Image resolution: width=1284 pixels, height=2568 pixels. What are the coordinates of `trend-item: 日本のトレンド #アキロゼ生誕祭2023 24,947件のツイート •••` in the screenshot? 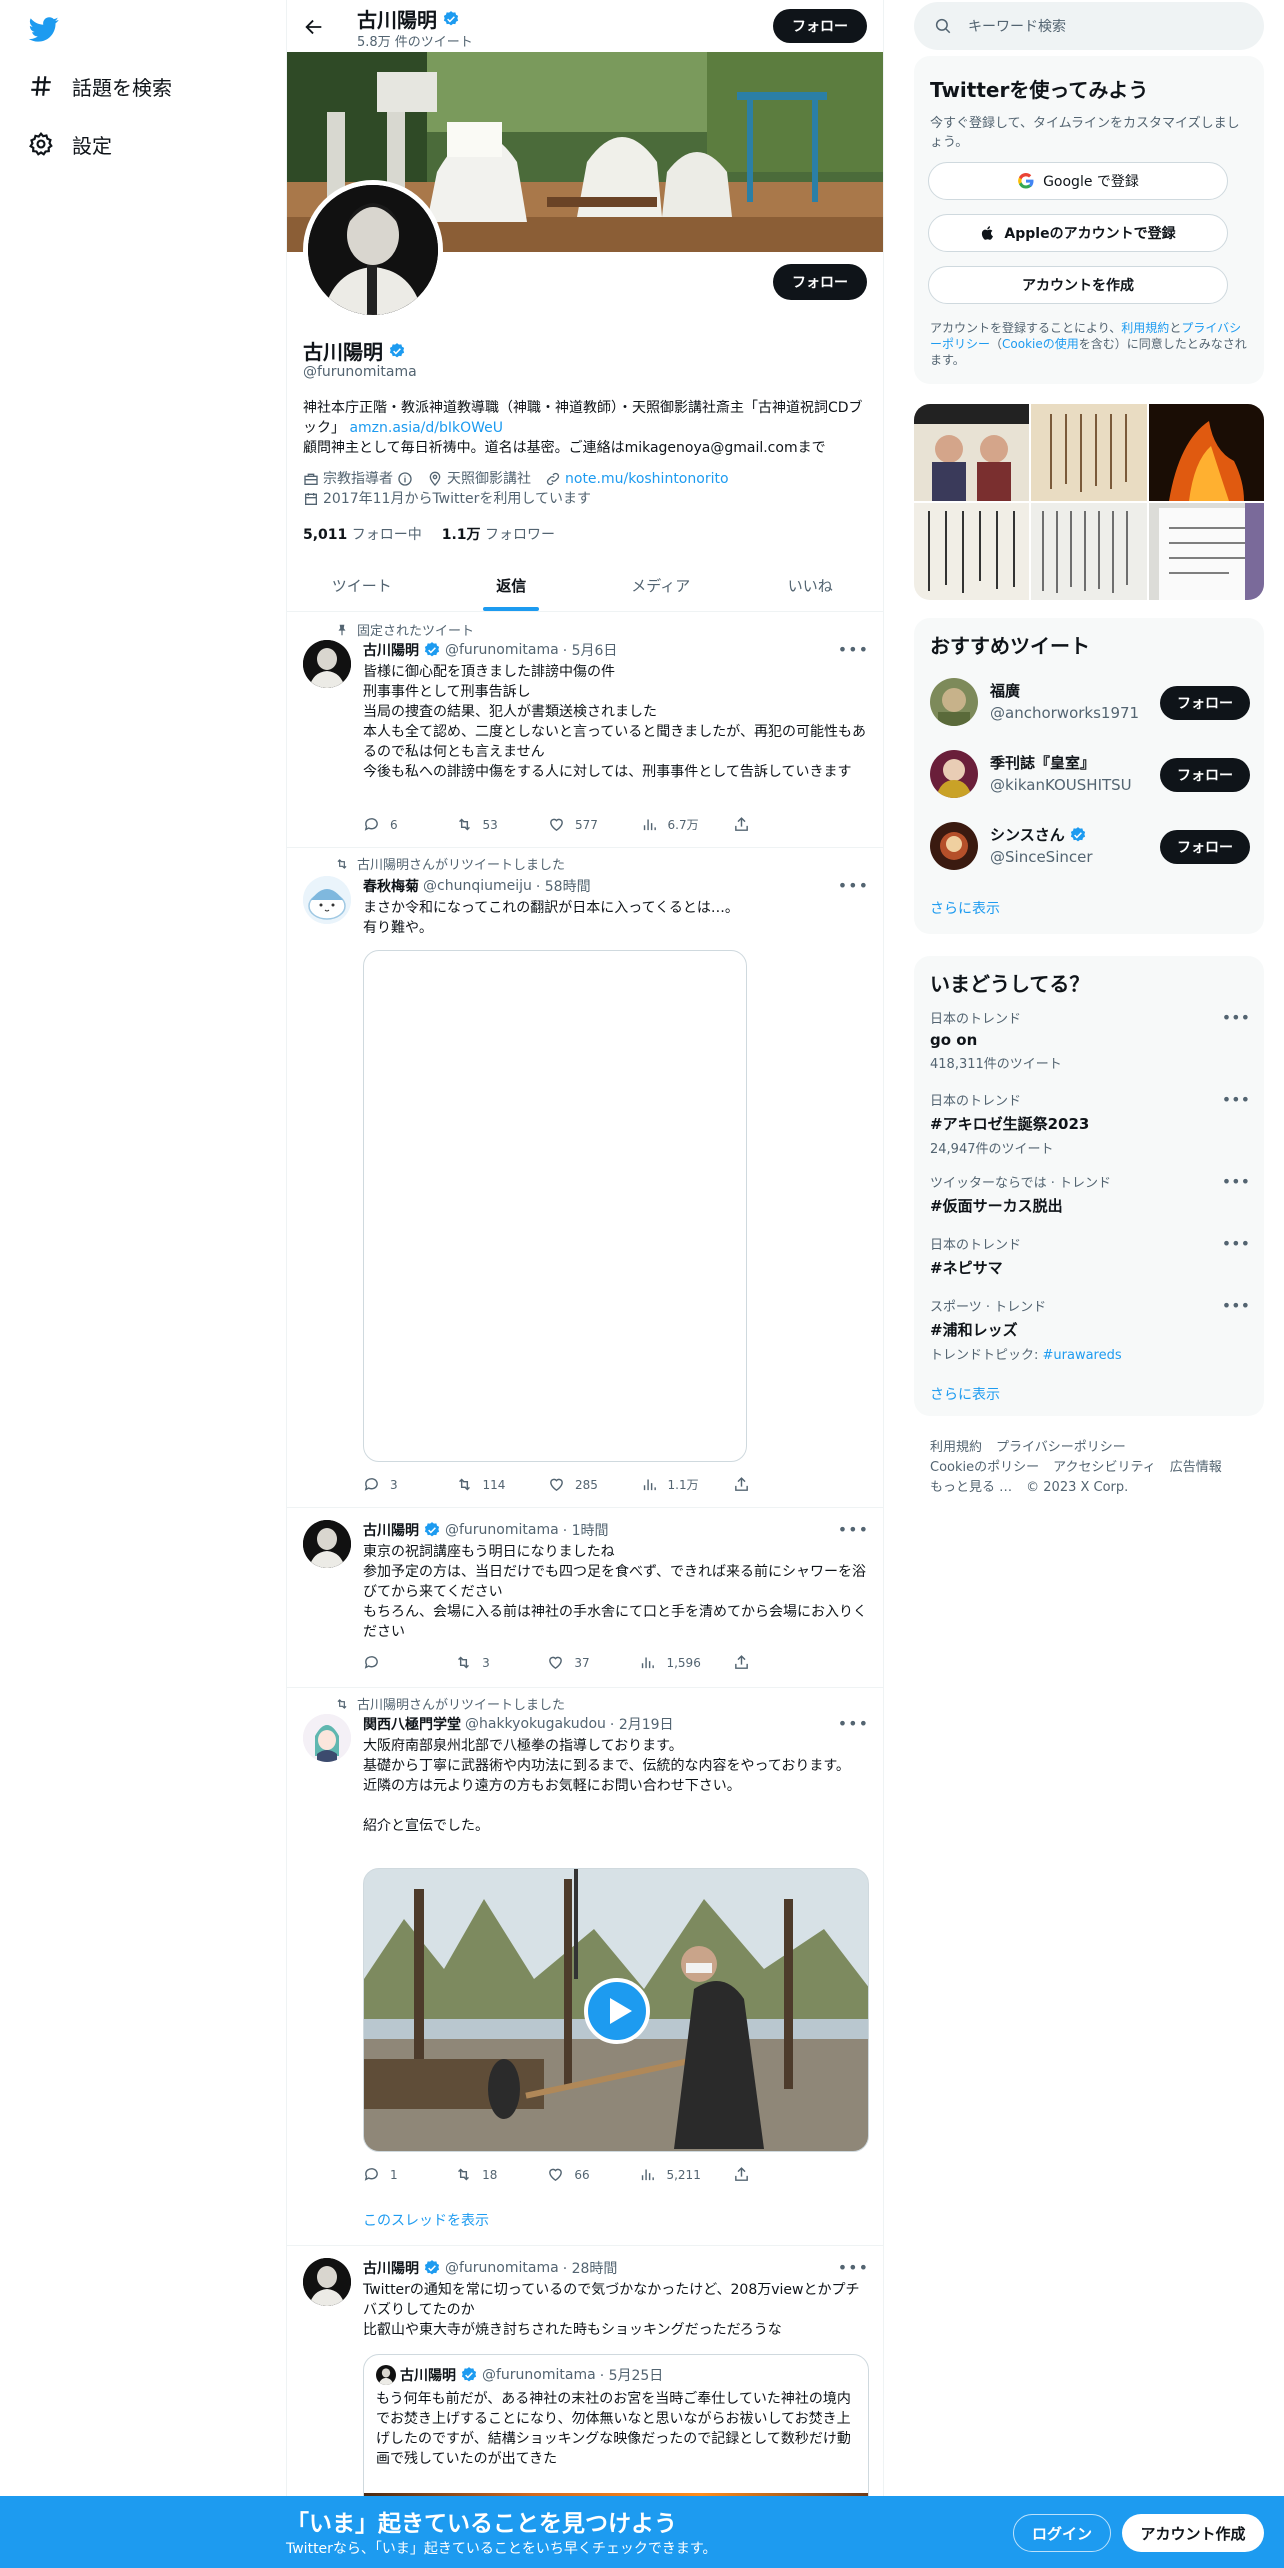 It's located at (1090, 1123).